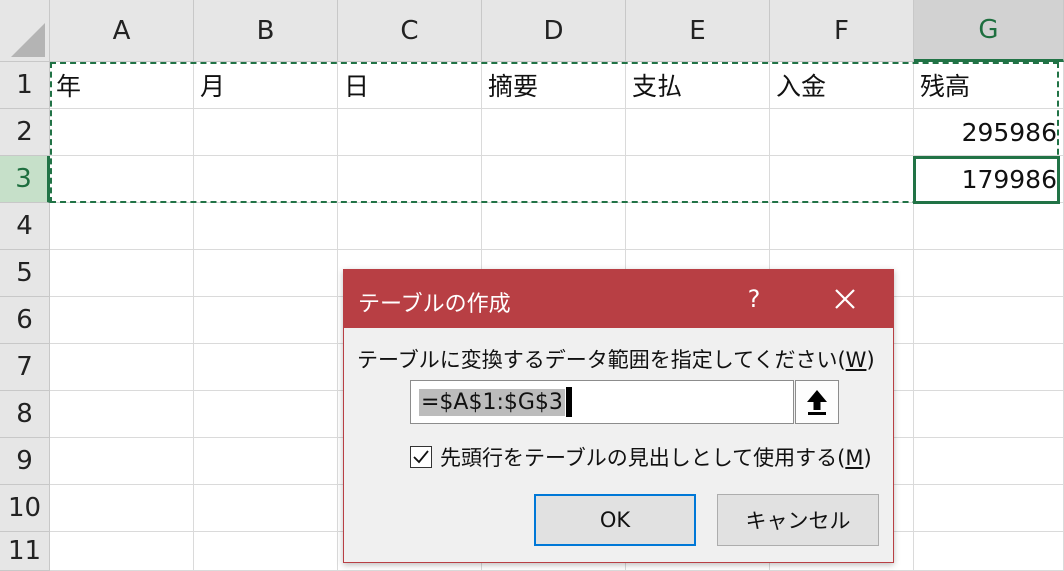  What do you see at coordinates (856, 360) in the screenshot?
I see `range-prompt-accelerator: W` at bounding box center [856, 360].